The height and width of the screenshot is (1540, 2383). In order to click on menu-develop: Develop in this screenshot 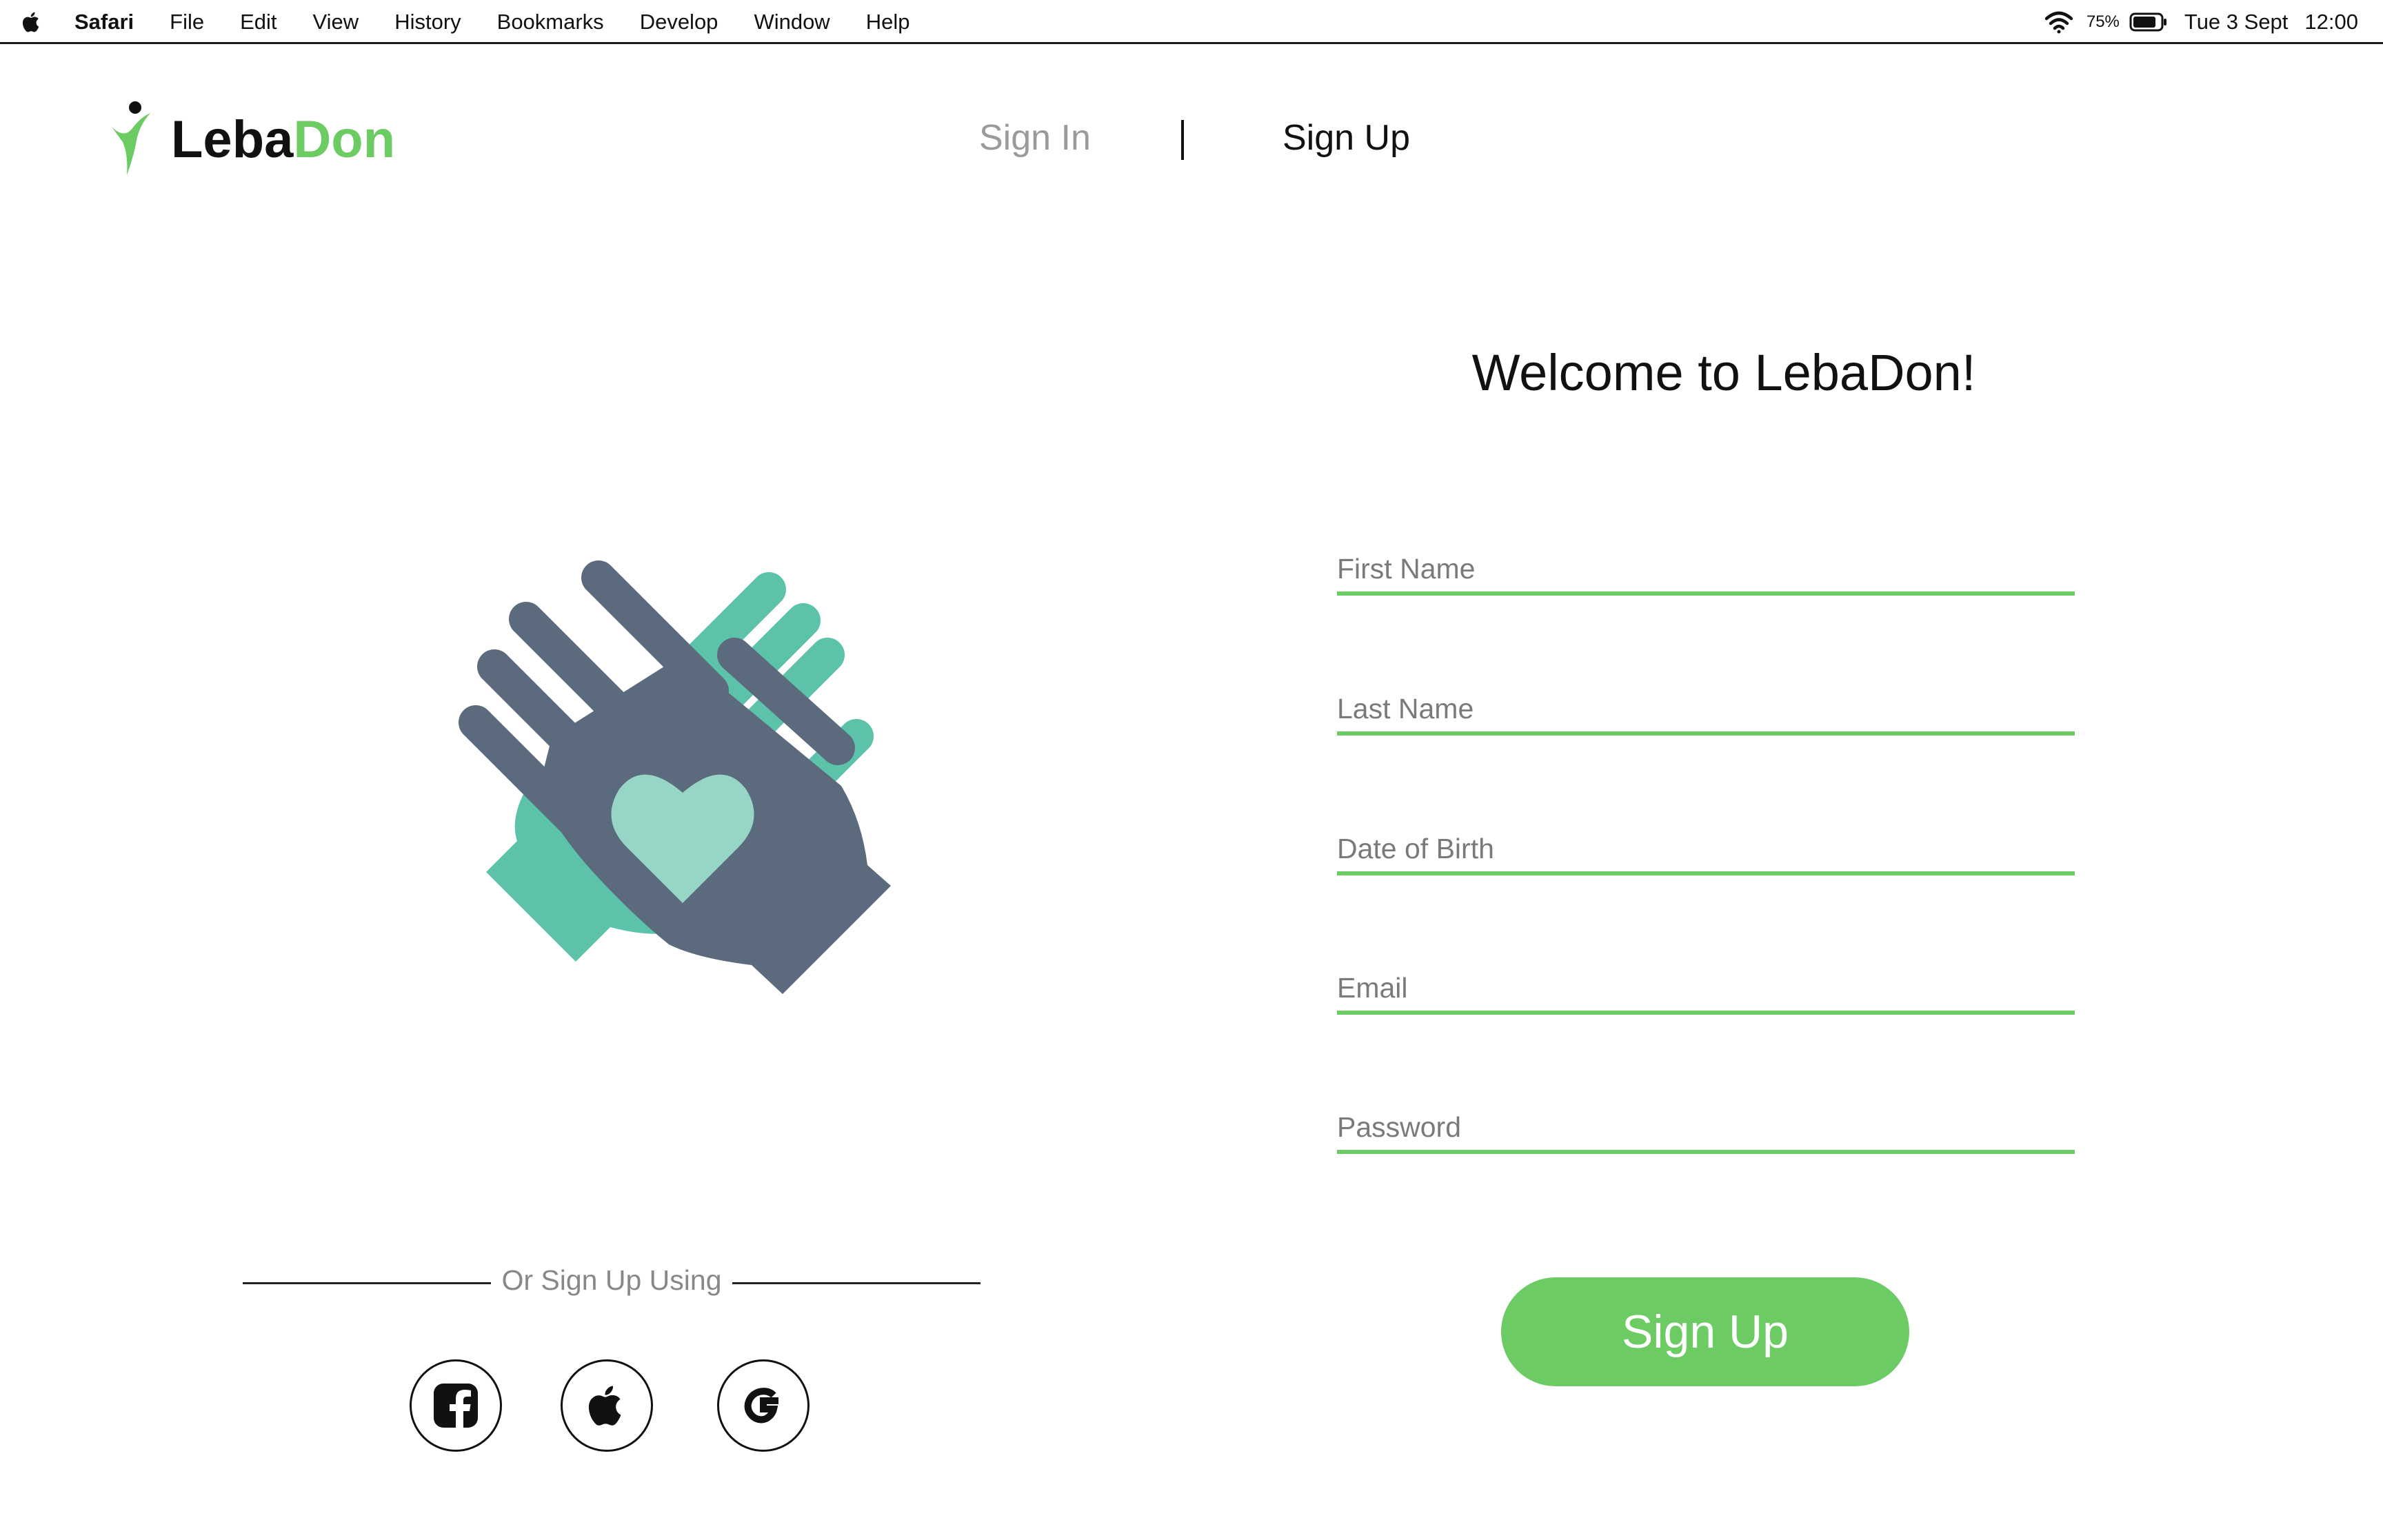, I will do `click(679, 22)`.